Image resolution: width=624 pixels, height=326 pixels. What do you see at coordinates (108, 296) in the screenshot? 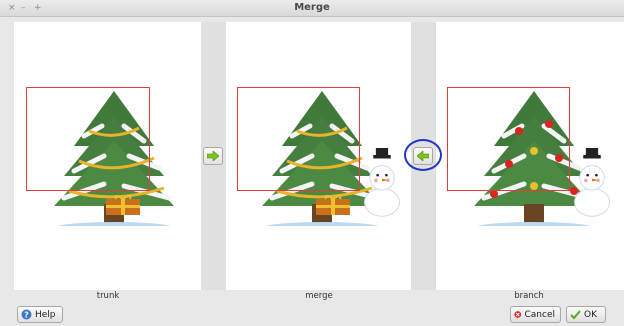
I see `trunk-label: trunk` at bounding box center [108, 296].